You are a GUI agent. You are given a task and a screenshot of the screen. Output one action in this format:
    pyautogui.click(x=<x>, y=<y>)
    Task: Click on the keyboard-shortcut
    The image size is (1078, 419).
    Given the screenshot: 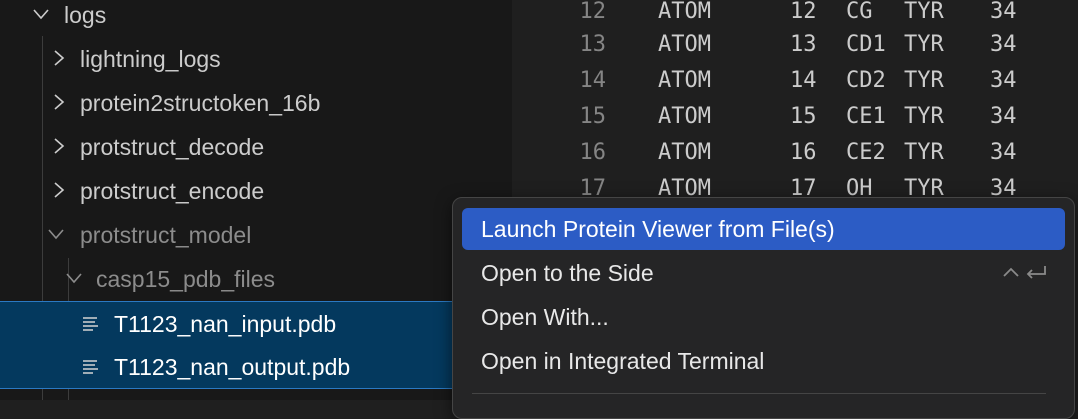 What is the action you would take?
    pyautogui.click(x=1026, y=273)
    